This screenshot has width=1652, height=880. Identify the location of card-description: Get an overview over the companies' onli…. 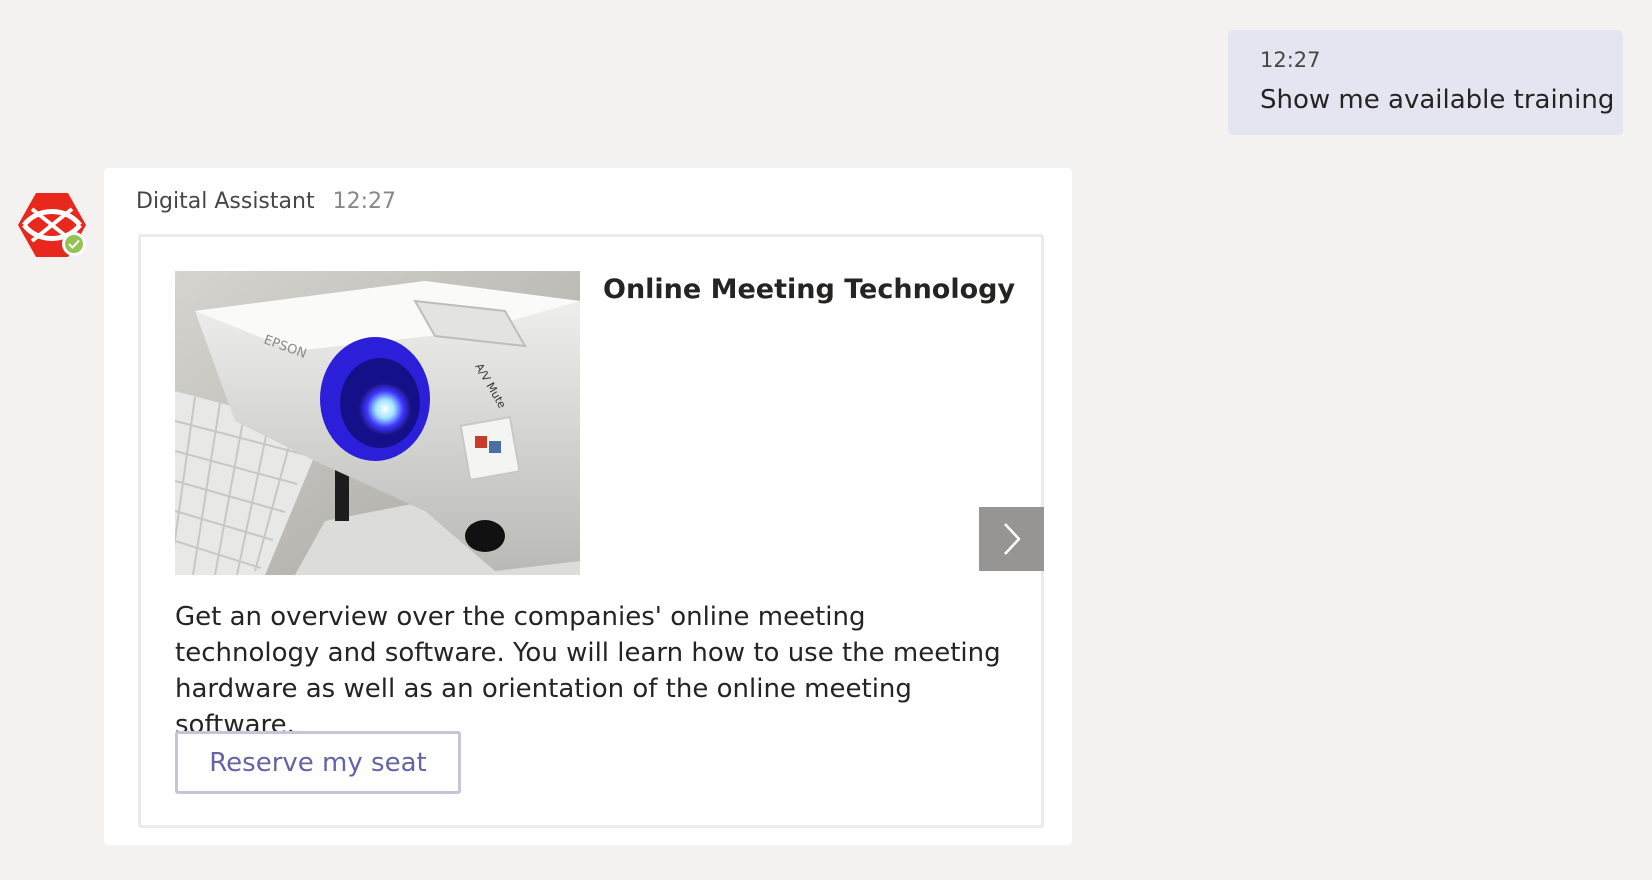
(588, 671).